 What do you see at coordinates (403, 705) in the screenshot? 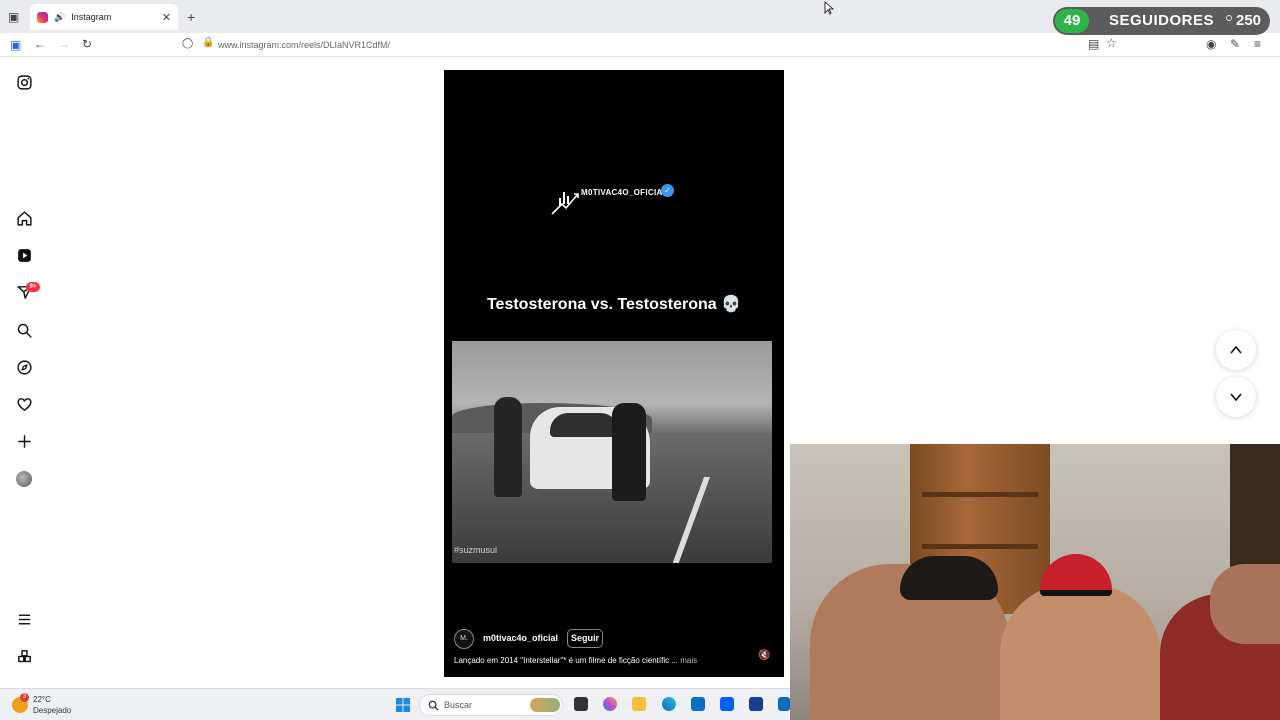
I see `windows-start-icon` at bounding box center [403, 705].